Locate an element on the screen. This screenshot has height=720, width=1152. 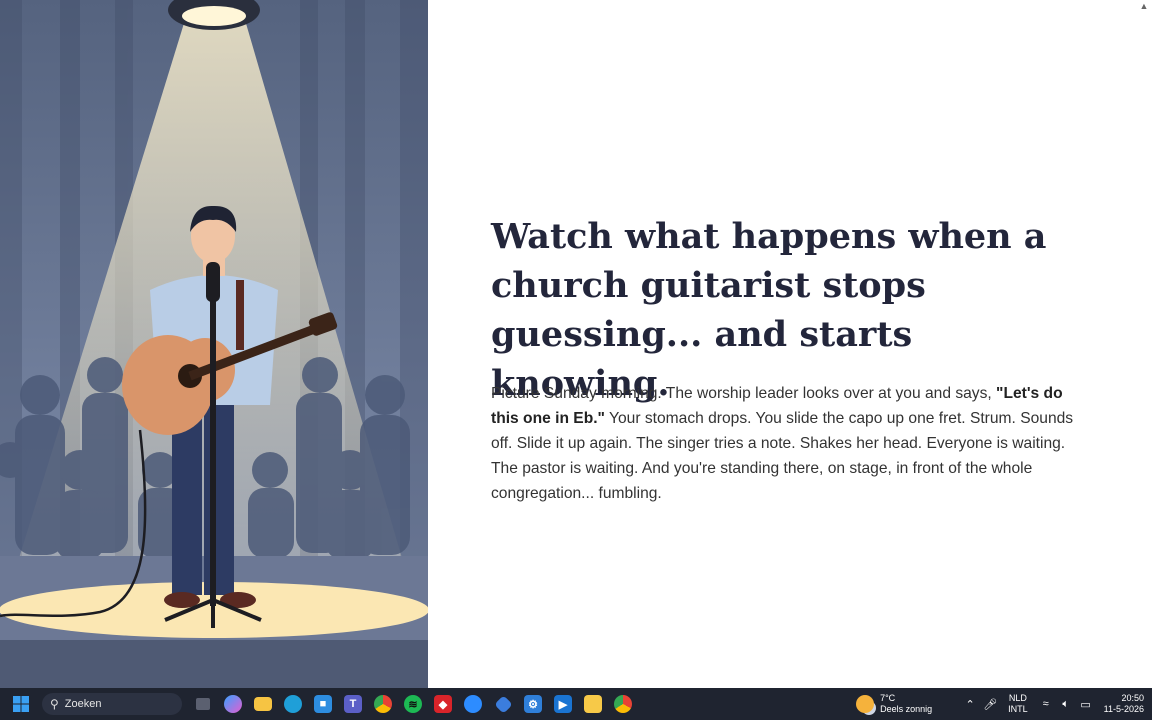
copilot-icon is located at coordinates (233, 704).